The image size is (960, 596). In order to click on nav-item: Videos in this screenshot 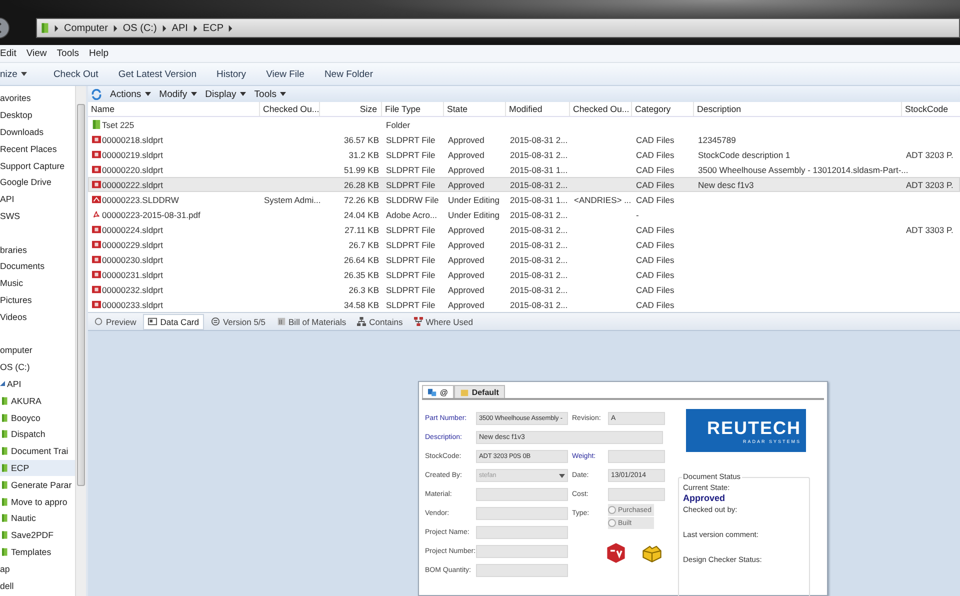, I will do `click(13, 317)`.